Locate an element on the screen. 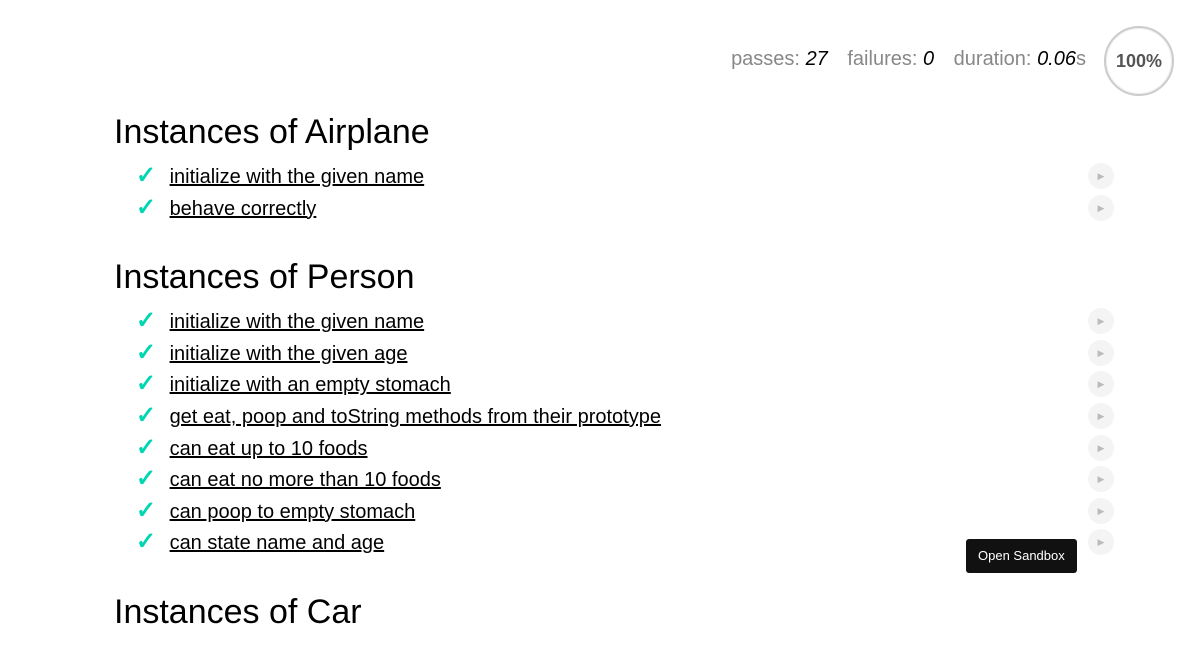 The height and width of the screenshot is (666, 1200). test-row: ✓ can state name and age ▶ is located at coordinates (614, 542).